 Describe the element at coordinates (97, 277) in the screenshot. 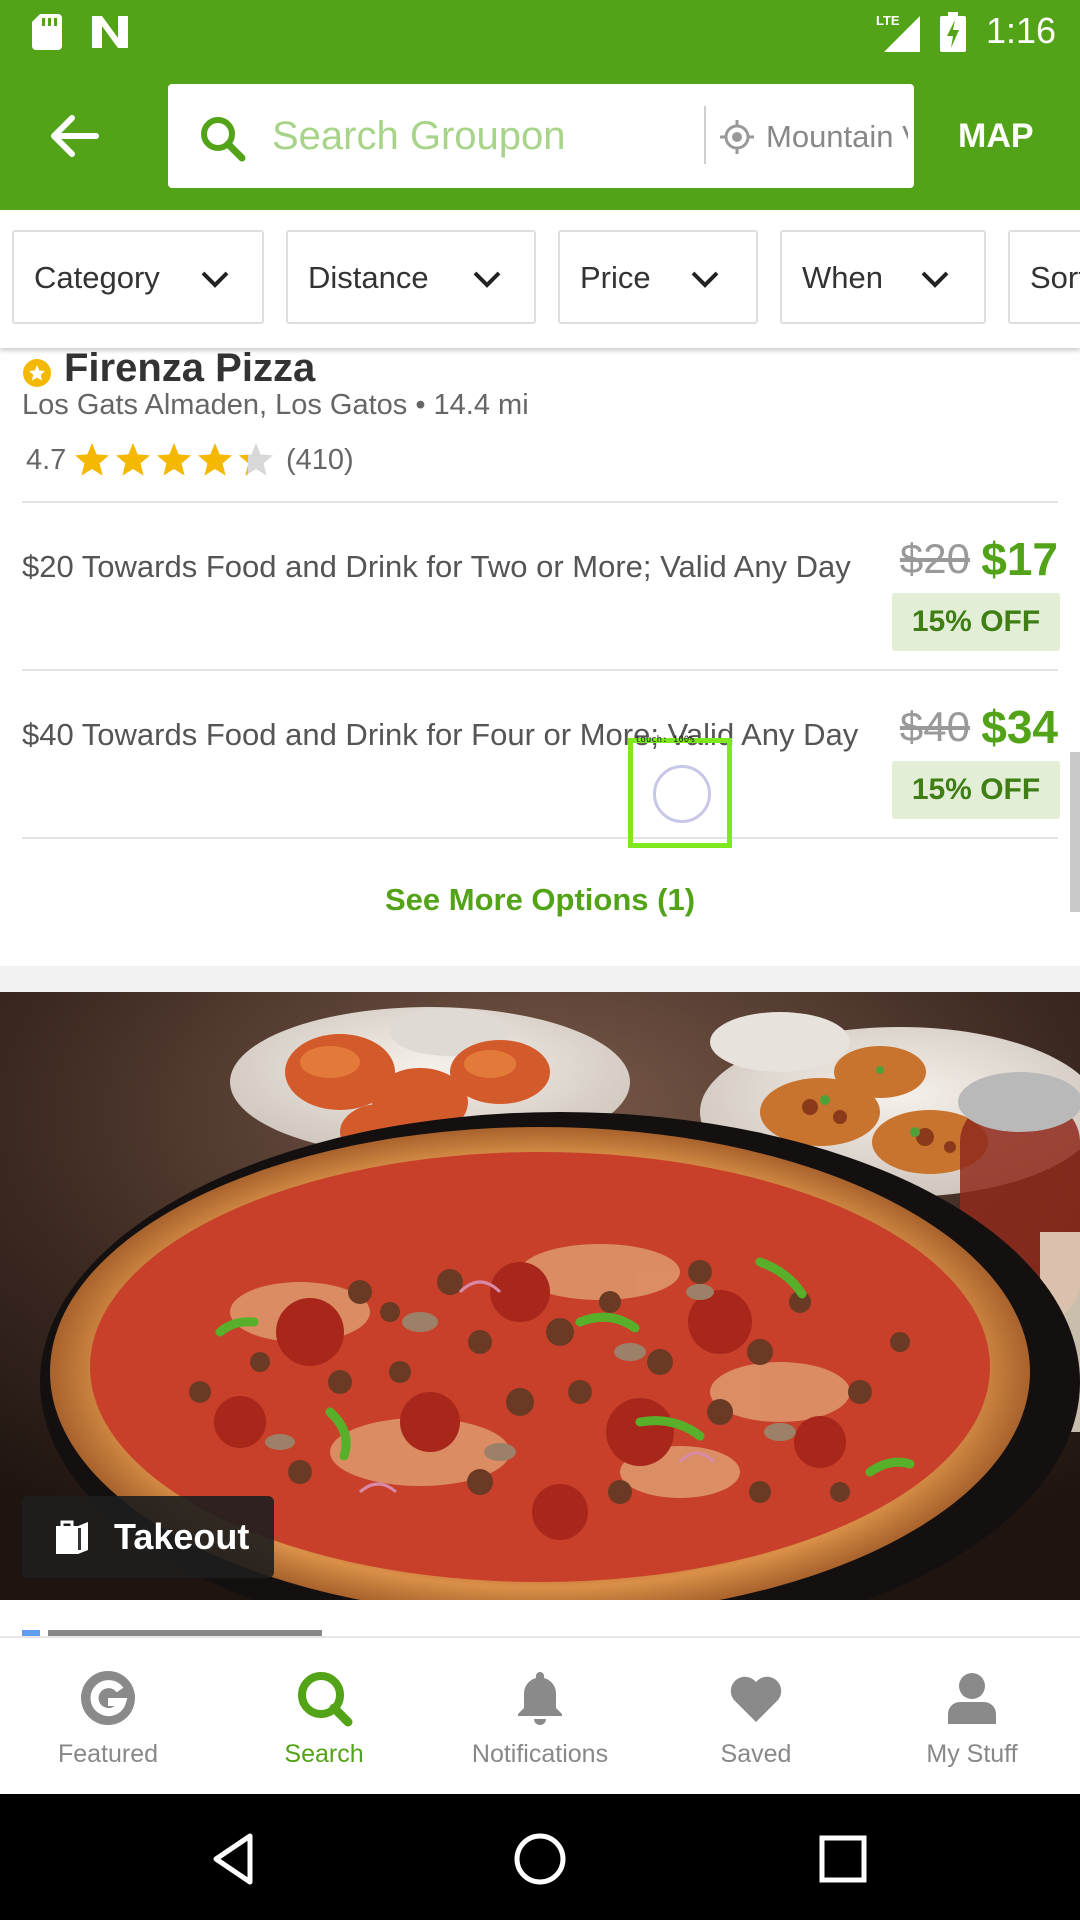

I see `filter-label: Category` at that location.